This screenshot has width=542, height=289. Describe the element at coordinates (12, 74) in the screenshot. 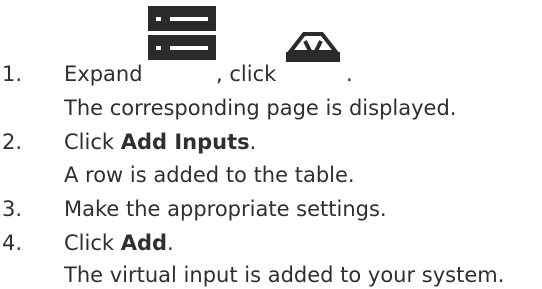

I see `step-number: 1.` at that location.